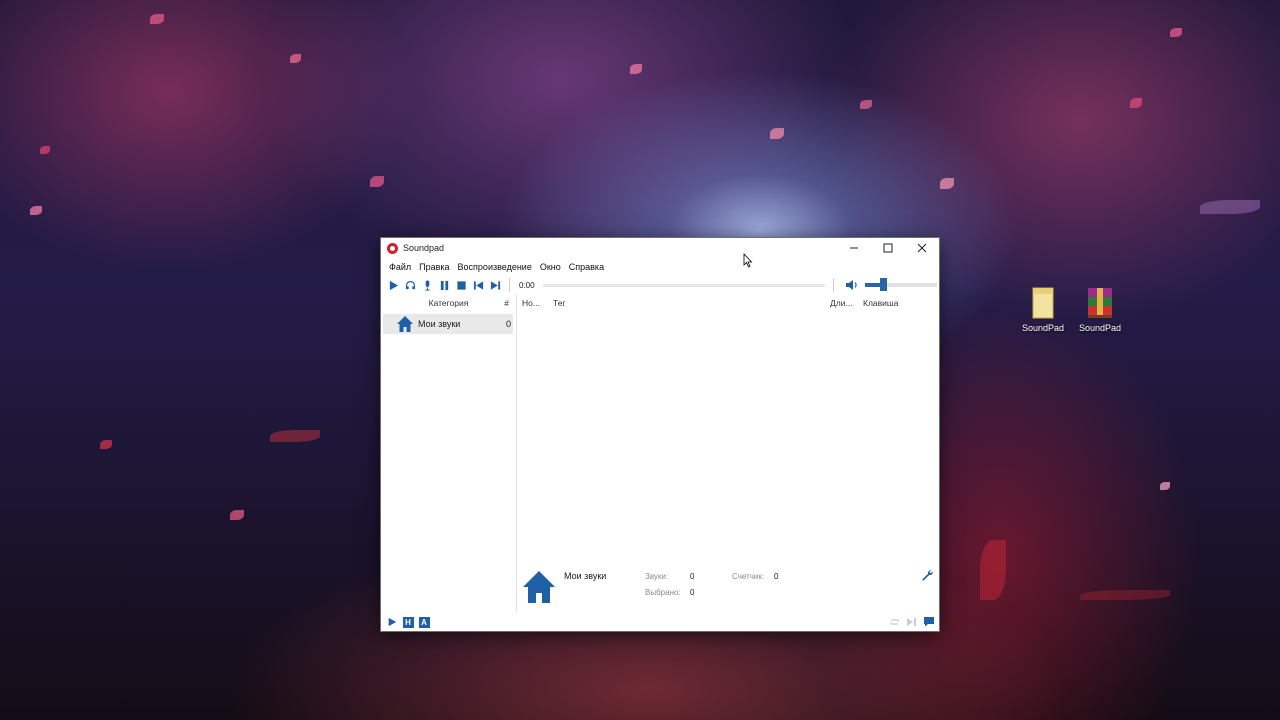 This screenshot has height=720, width=1280. Describe the element at coordinates (508, 324) in the screenshot. I see `category-count: 0` at that location.